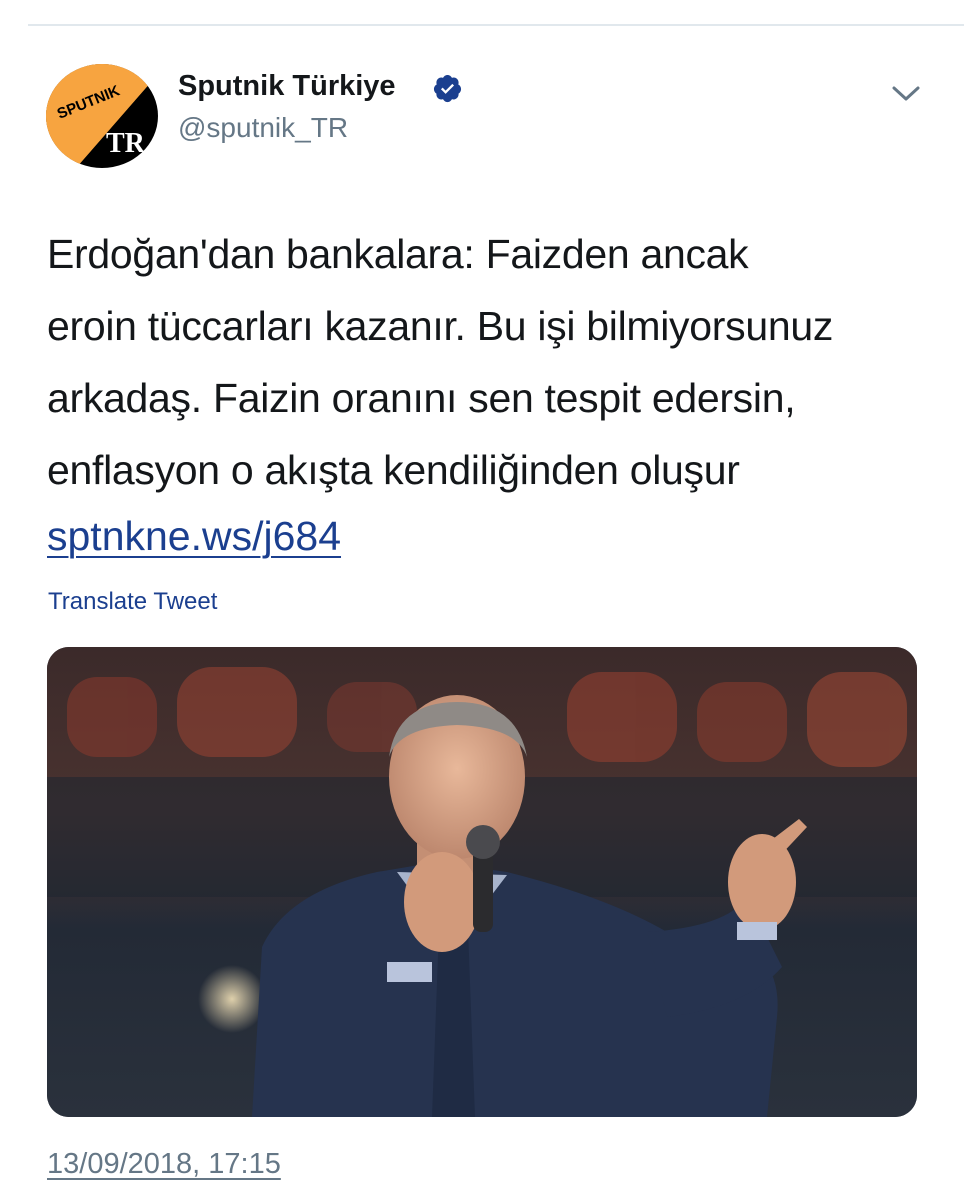  What do you see at coordinates (398, 254) in the screenshot?
I see `tweet-text-line: Erdoğan'dan bankalara: Faizden ancak` at bounding box center [398, 254].